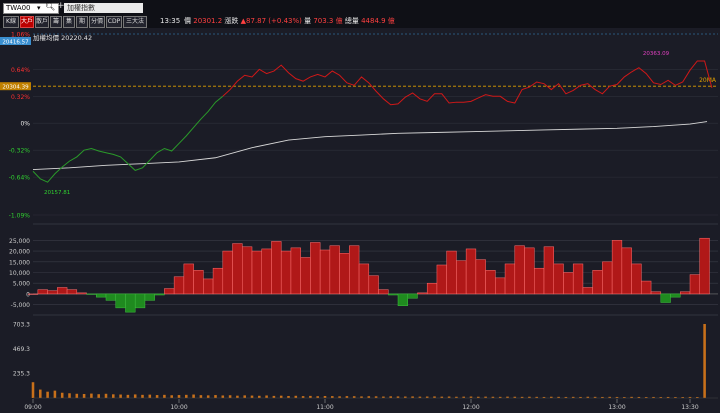 The image size is (720, 413). What do you see at coordinates (689, 407) in the screenshot?
I see `x-tick-label: 13:30` at bounding box center [689, 407].